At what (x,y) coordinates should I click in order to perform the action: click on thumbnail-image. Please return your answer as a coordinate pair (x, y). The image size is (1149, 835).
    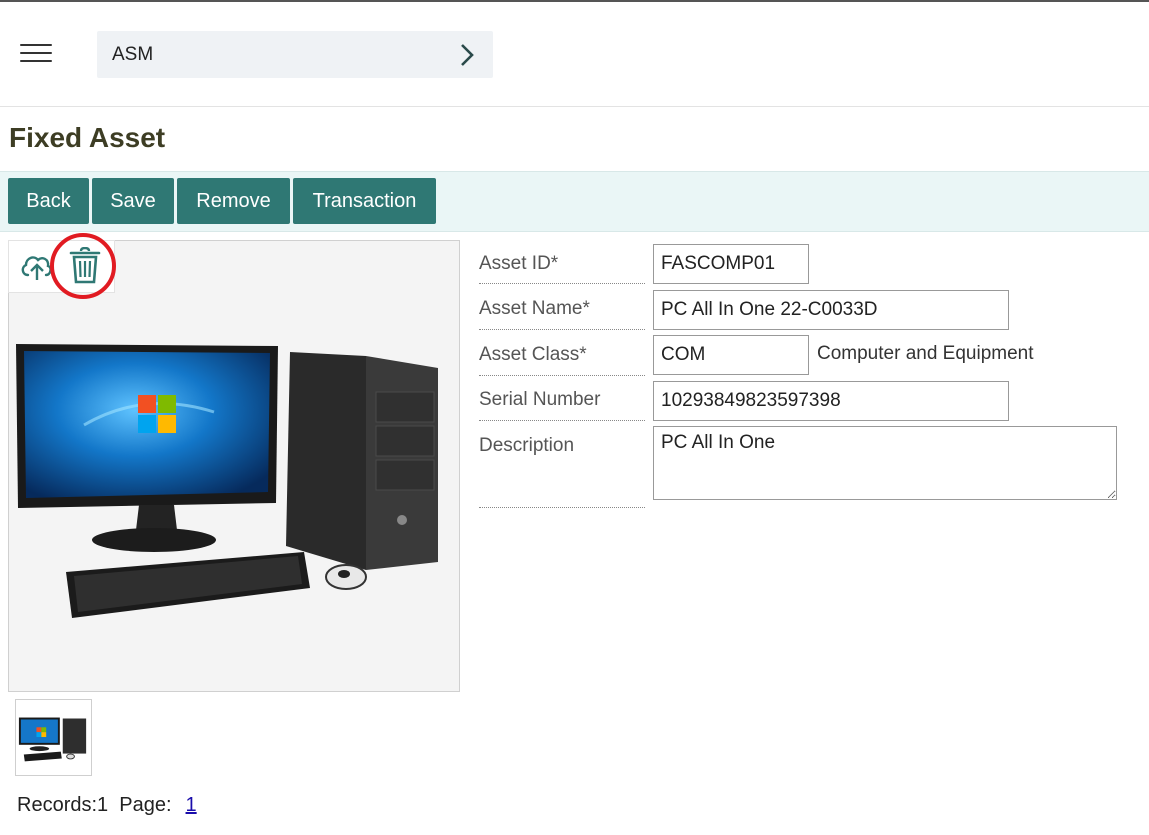
    Looking at the image, I should click on (52, 739).